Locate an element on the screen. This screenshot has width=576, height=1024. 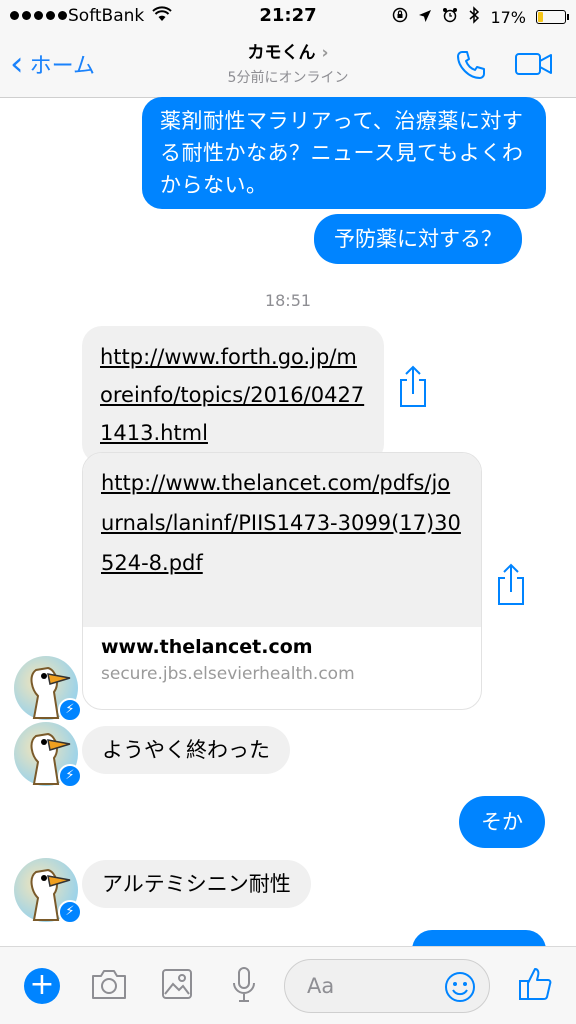
message-input: Aa is located at coordinates (387, 986).